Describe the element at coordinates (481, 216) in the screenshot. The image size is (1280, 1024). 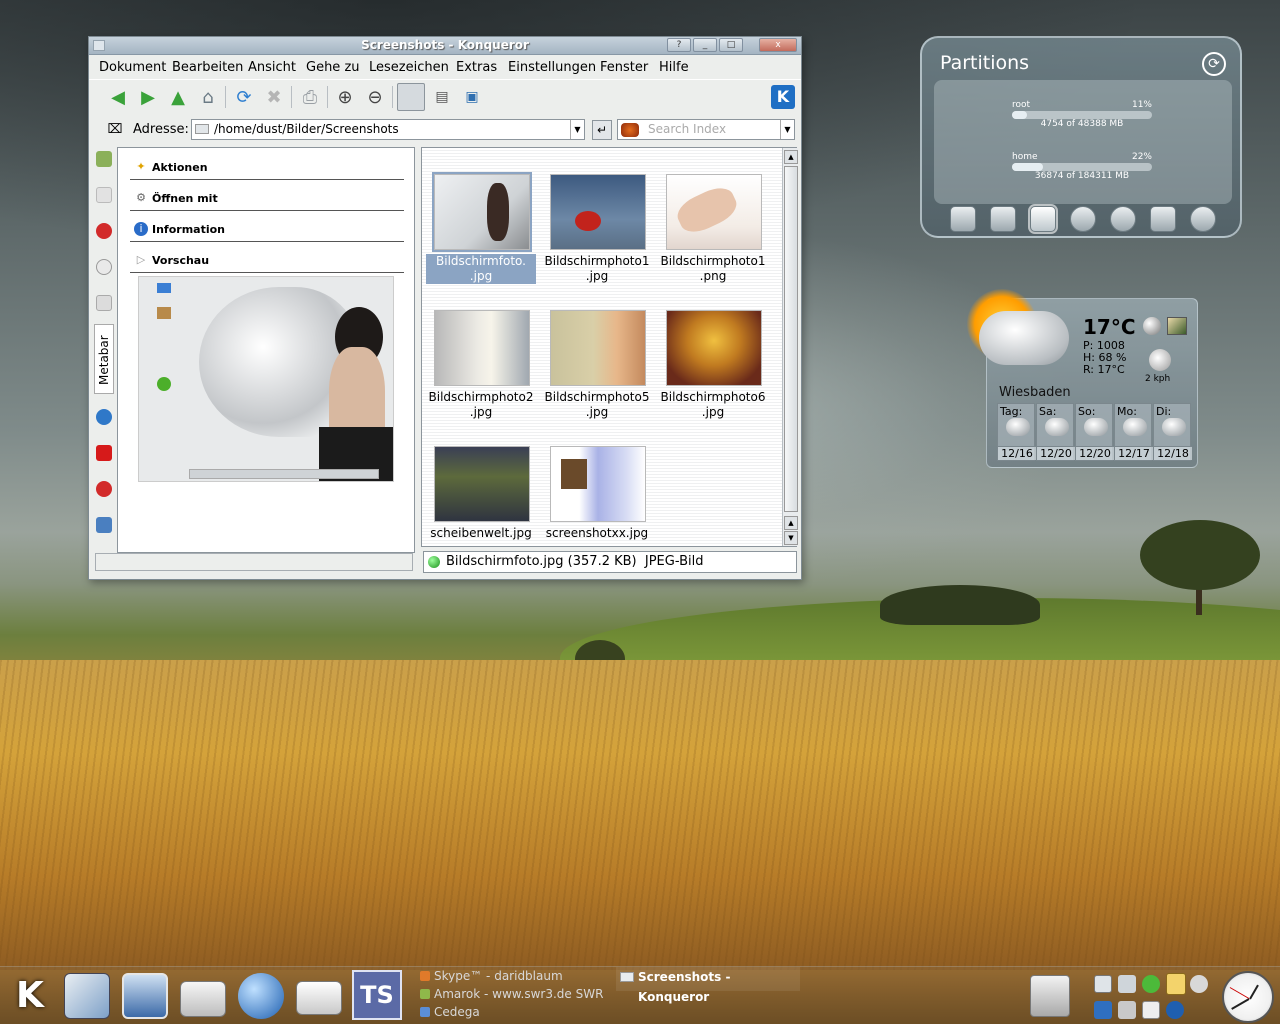
I see `file-item: Bildschirmfoto. .jpg` at that location.